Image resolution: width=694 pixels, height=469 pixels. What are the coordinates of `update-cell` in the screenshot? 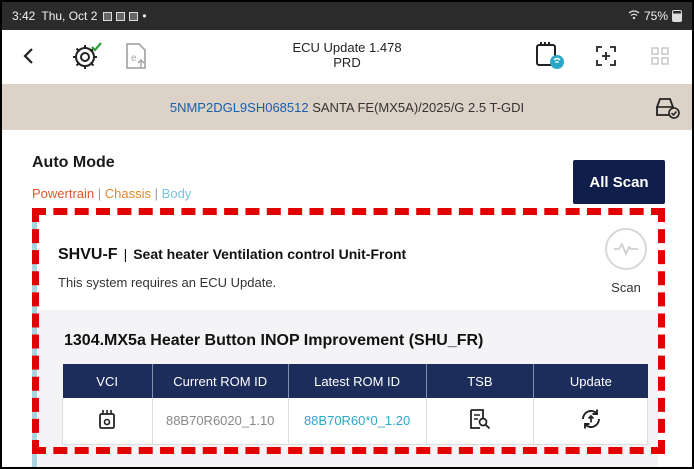 It's located at (590, 421).